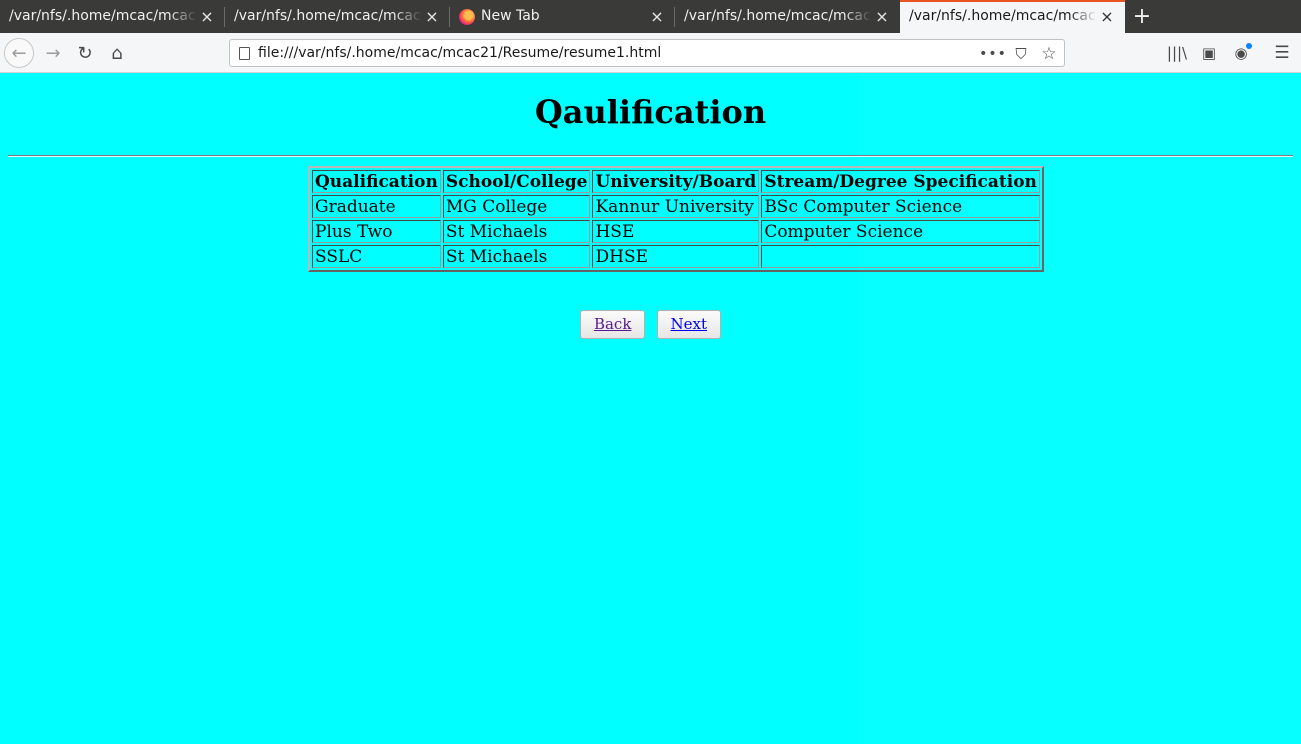  What do you see at coordinates (900, 231) in the screenshot?
I see `table-cell: Computer Science` at bounding box center [900, 231].